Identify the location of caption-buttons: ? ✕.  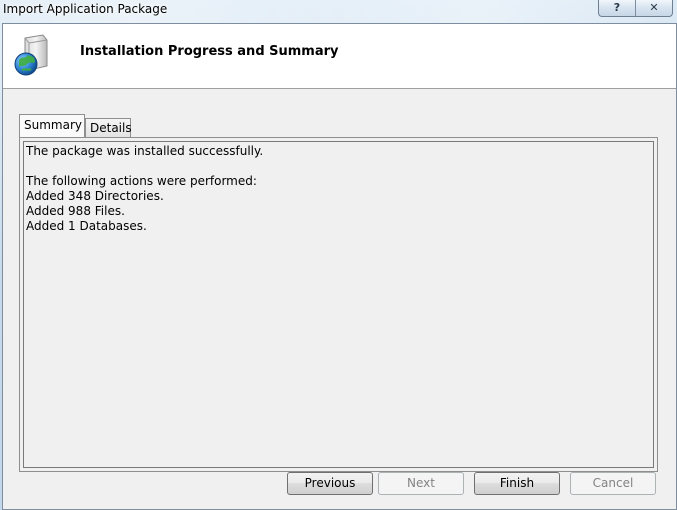
(635, 8).